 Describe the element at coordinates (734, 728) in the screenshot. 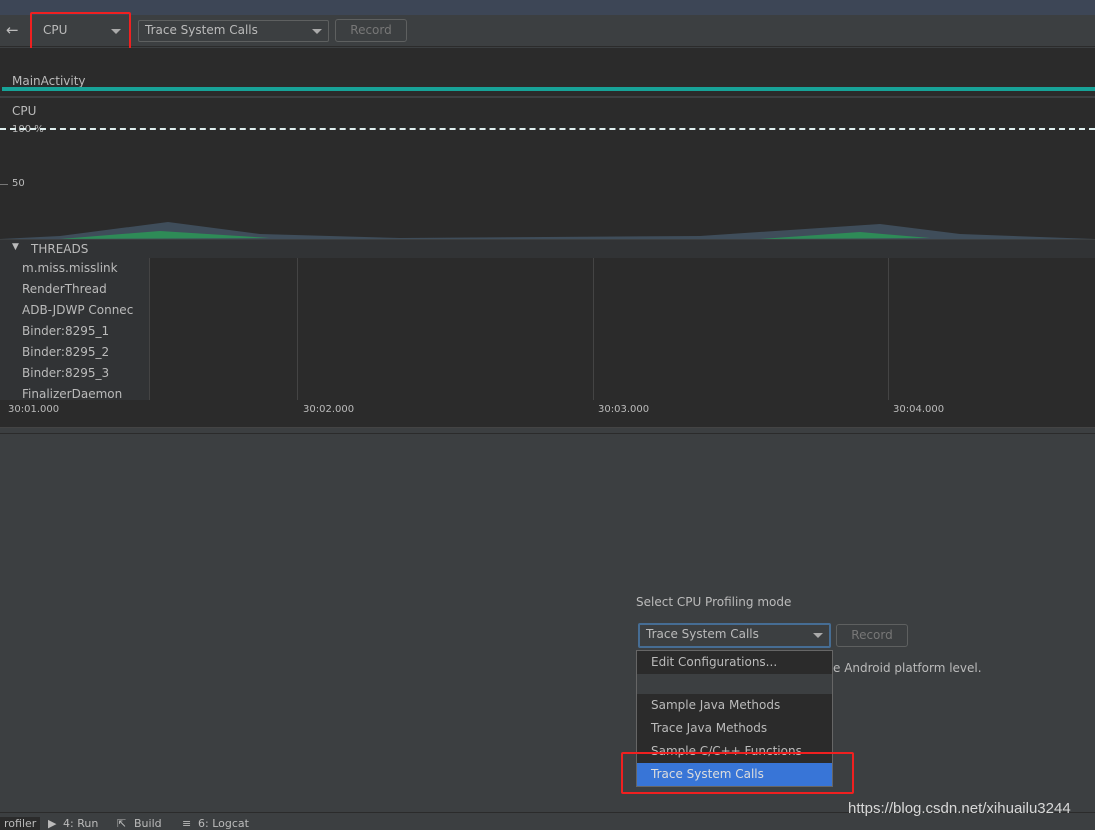

I see `menu-item-trace-java: Trace Java Methods` at that location.